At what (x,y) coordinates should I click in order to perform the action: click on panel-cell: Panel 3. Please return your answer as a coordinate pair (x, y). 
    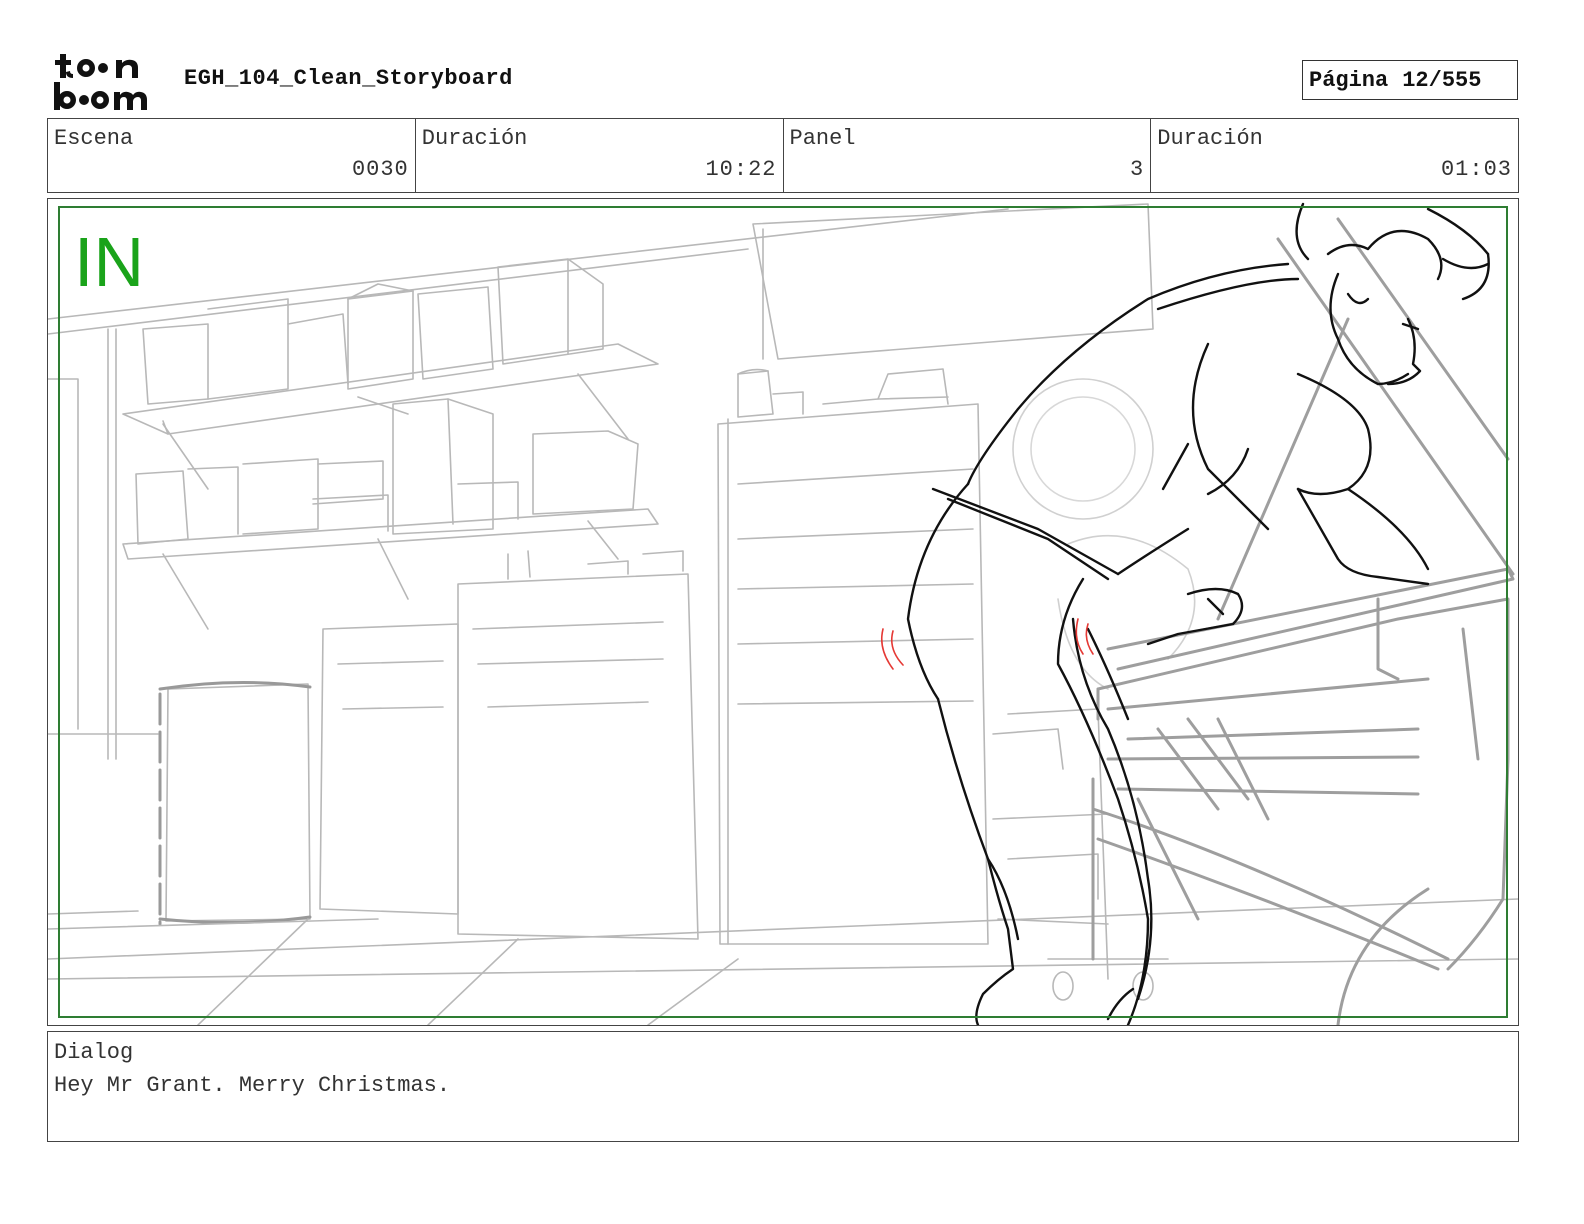
    Looking at the image, I should click on (968, 155).